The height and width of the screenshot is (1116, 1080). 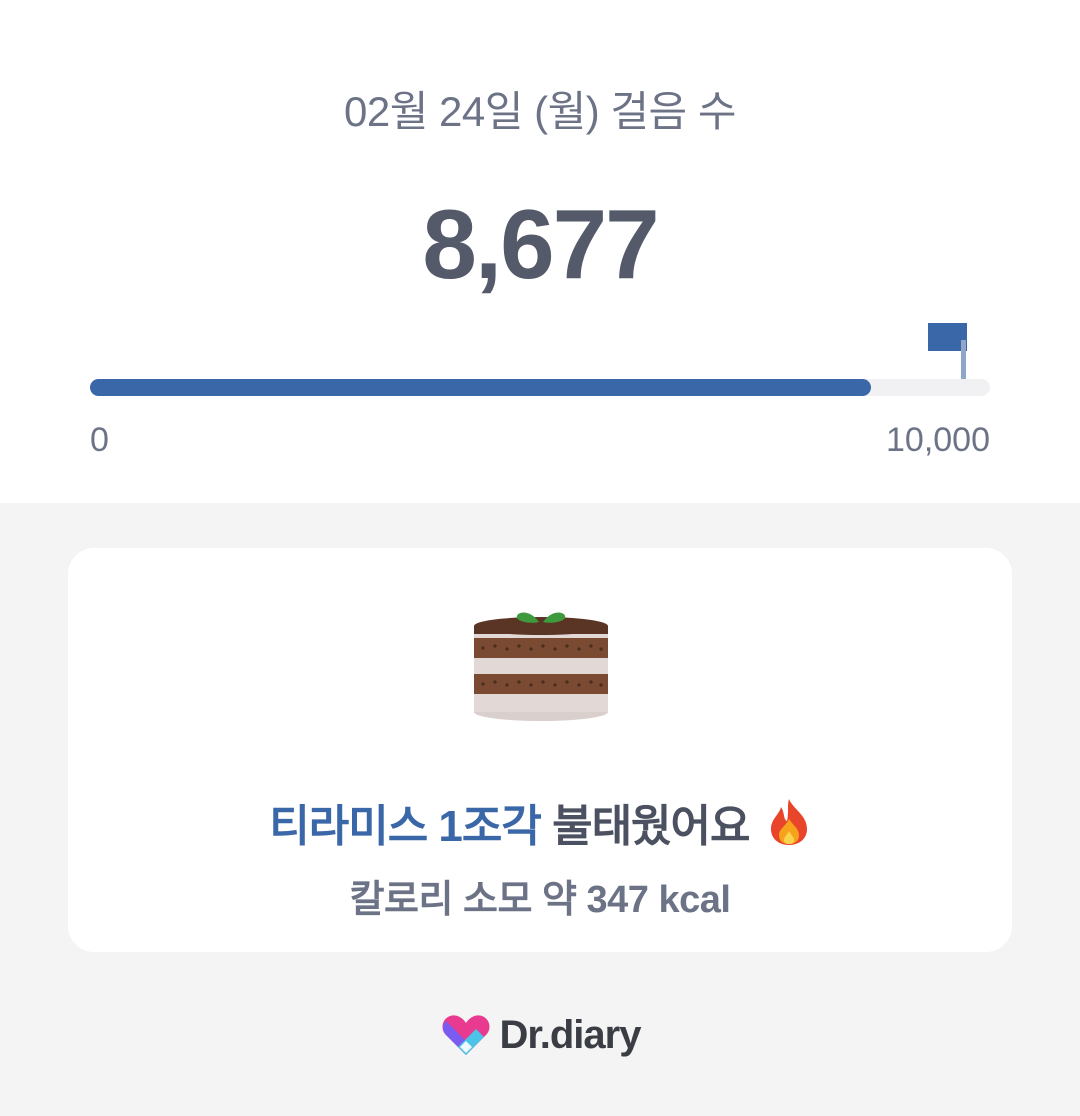 I want to click on brand-name: Dr.diary, so click(x=570, y=1034).